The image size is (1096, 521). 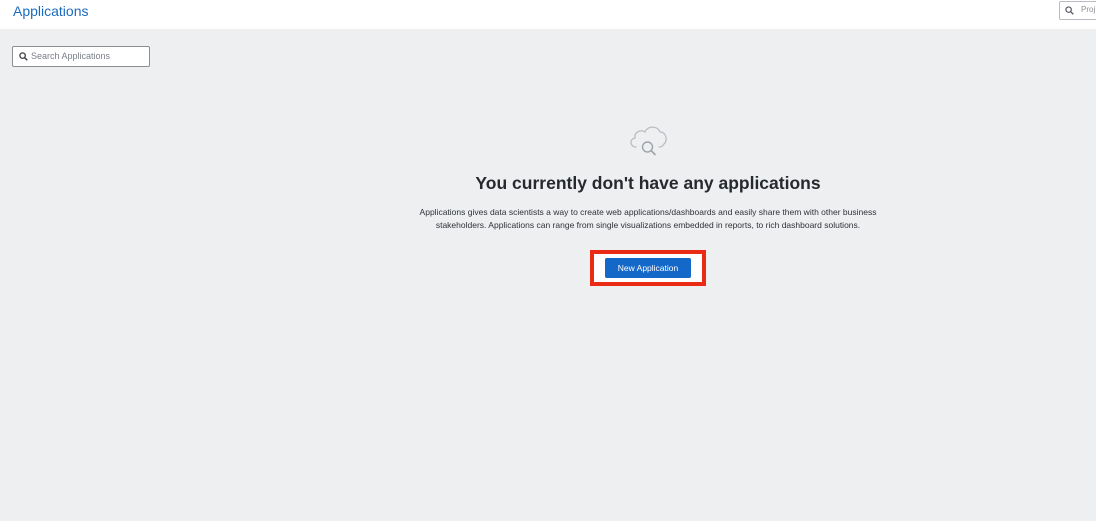 I want to click on project-search-placeholder: Proj, so click(x=1088, y=9).